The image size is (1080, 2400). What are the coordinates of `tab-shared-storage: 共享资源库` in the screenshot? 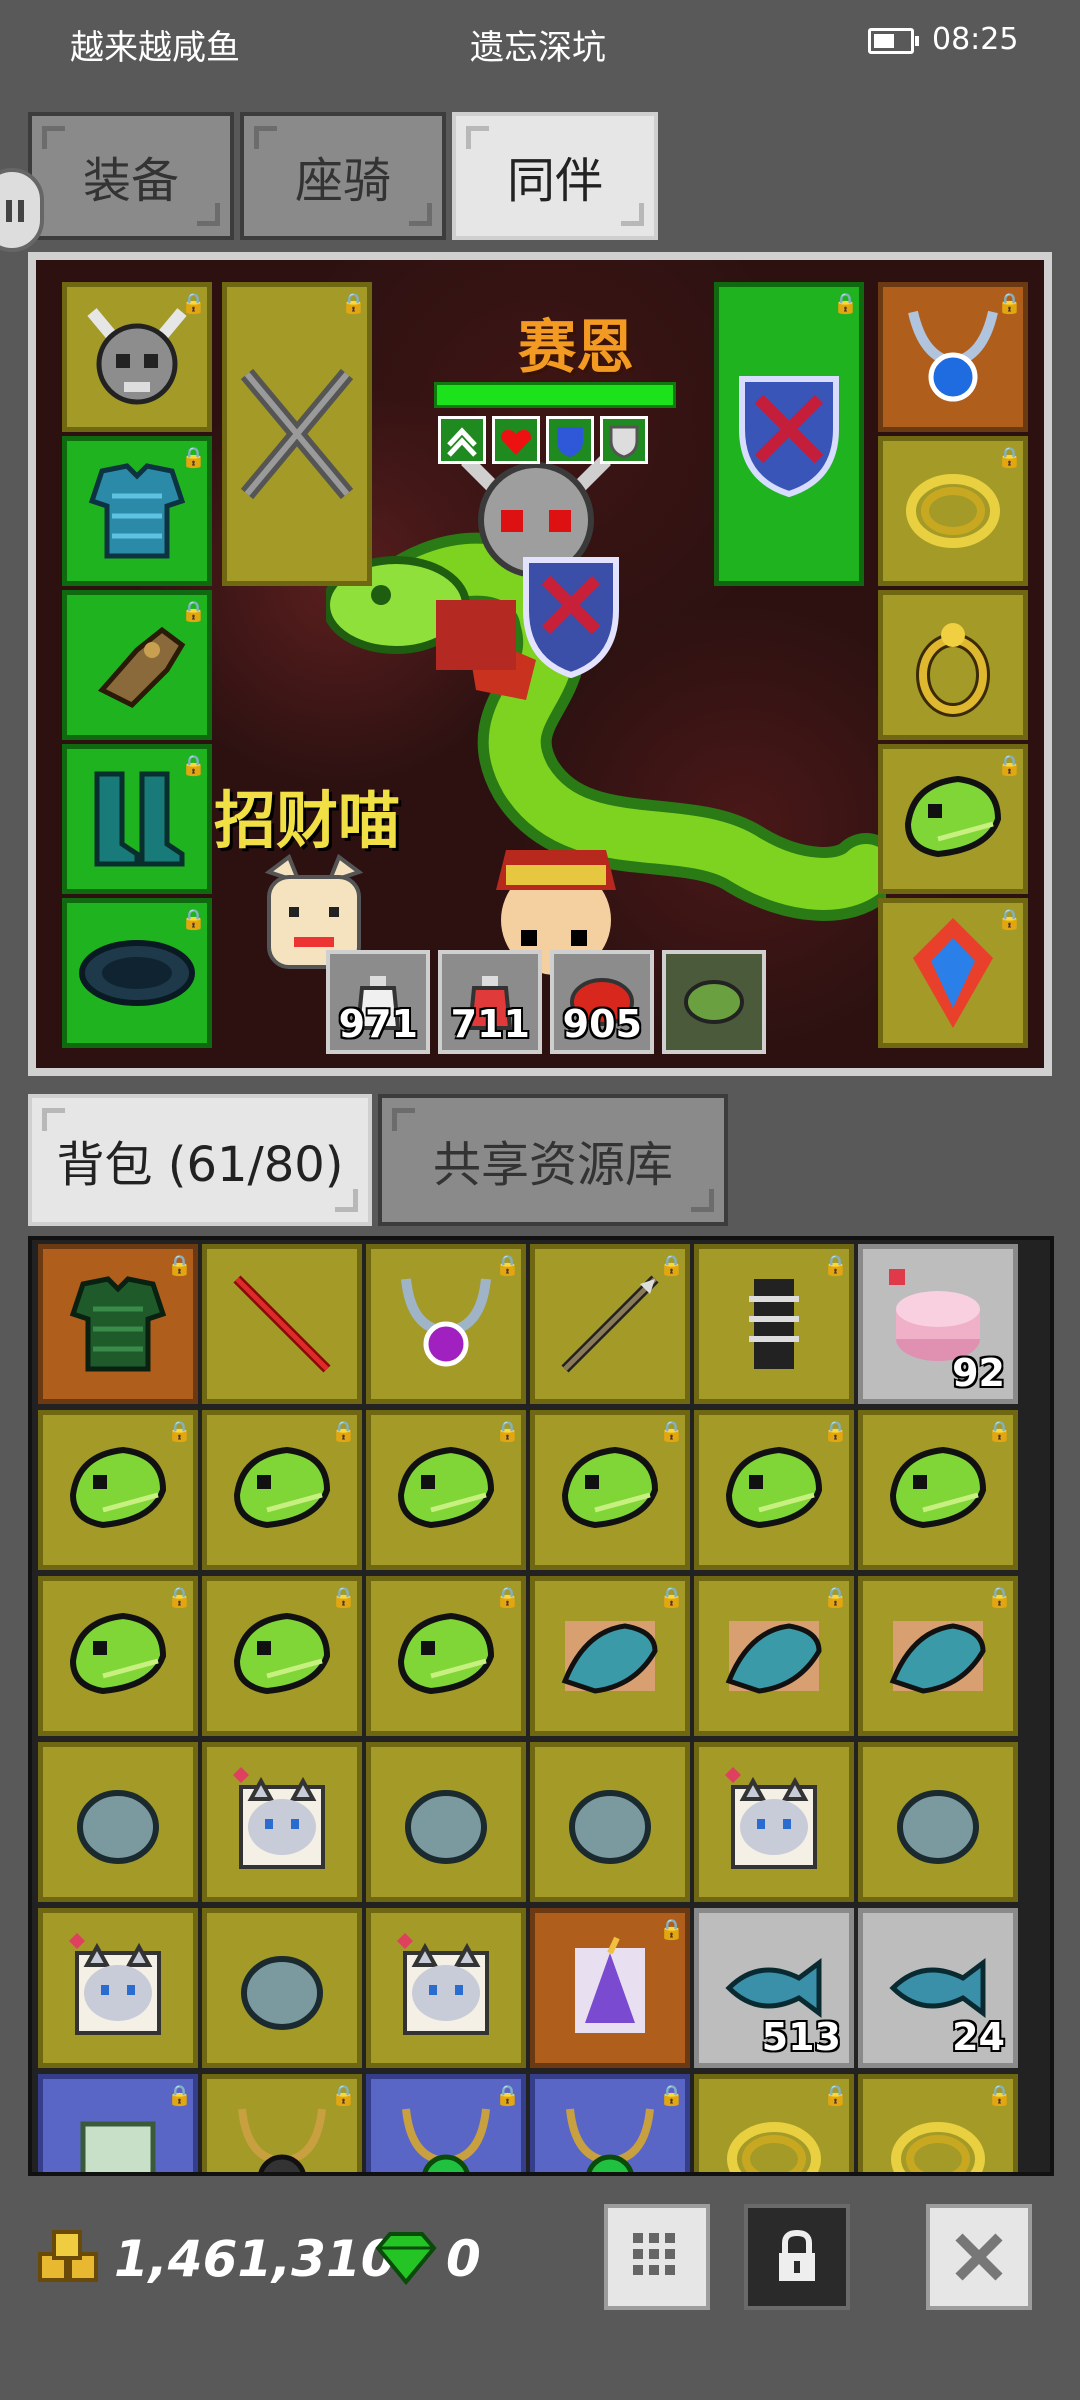 It's located at (553, 1160).